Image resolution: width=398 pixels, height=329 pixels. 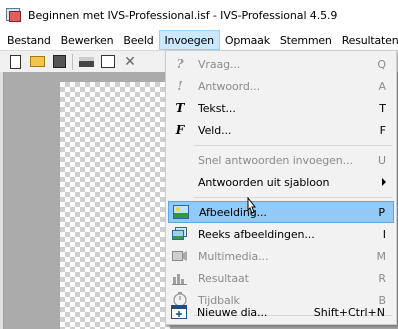 I want to click on close-button: ✕, so click(x=130, y=62).